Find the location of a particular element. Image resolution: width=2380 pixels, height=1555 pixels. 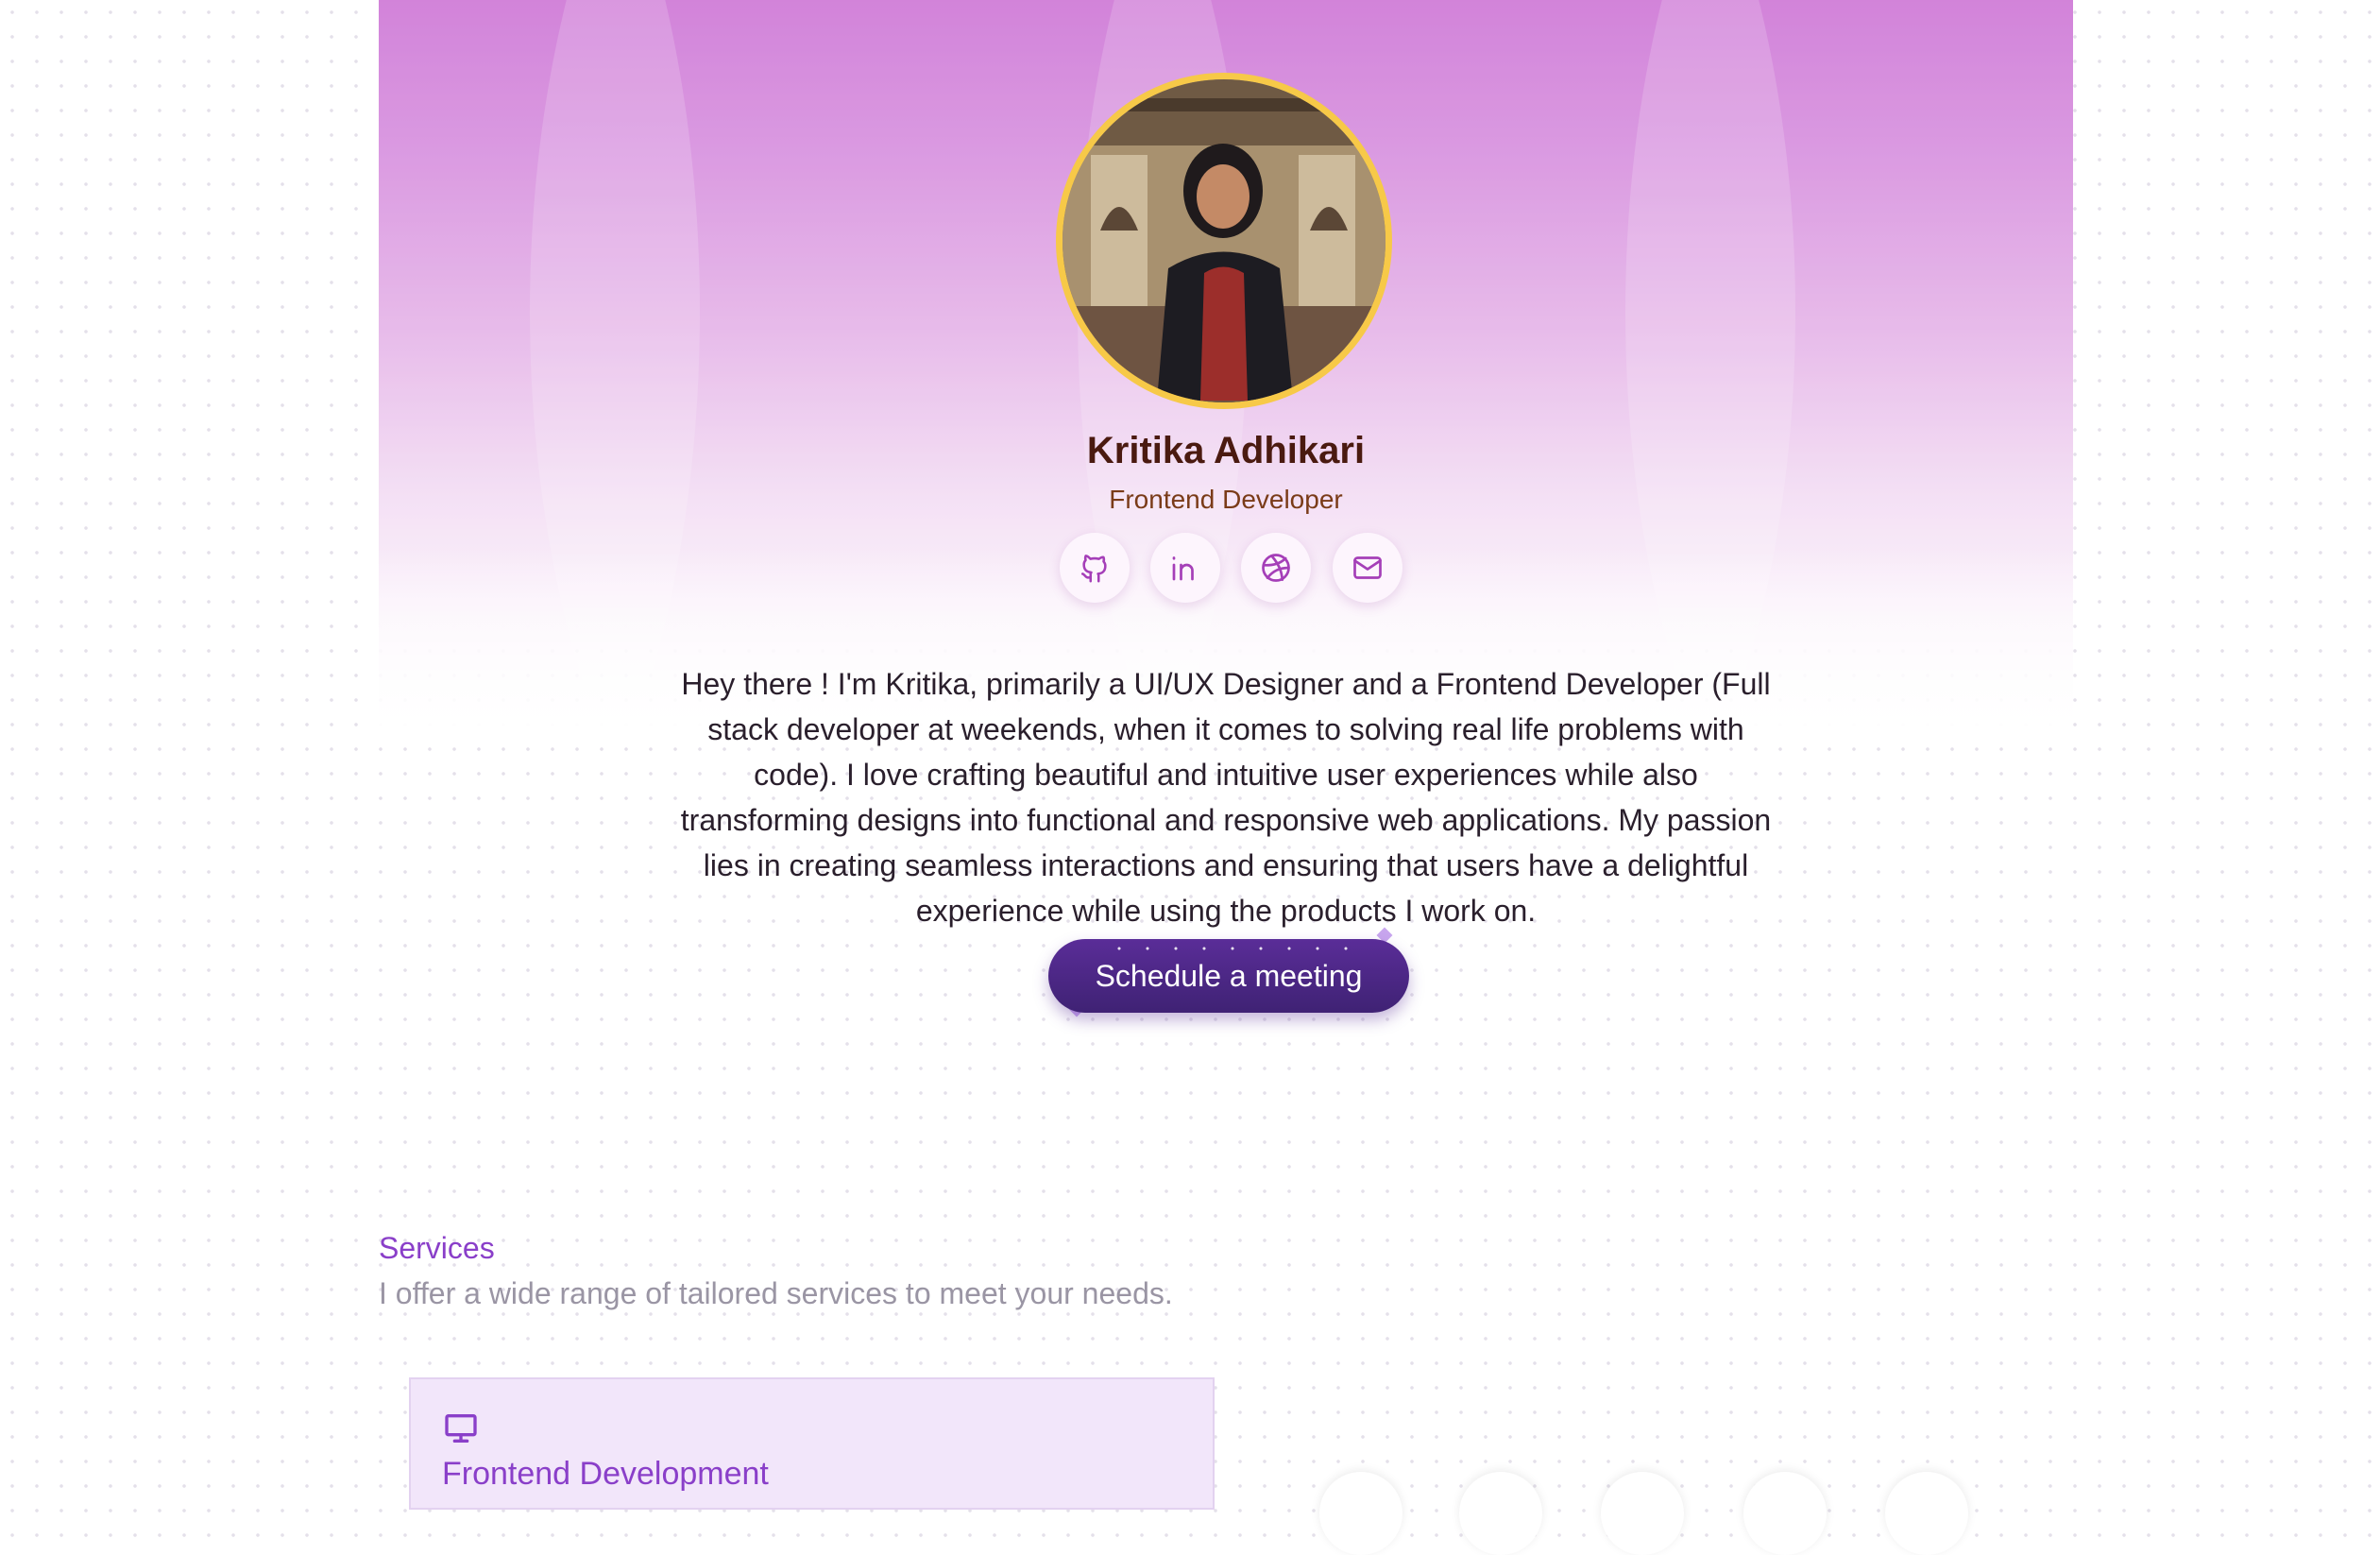

dribbble-link is located at coordinates (1276, 568).